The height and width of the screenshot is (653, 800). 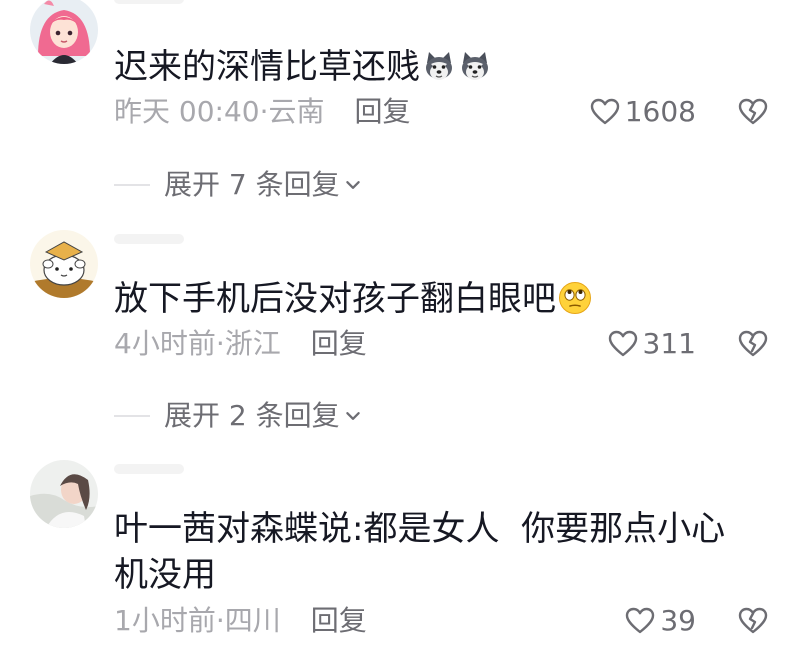 I want to click on like-button: 39, so click(x=660, y=621).